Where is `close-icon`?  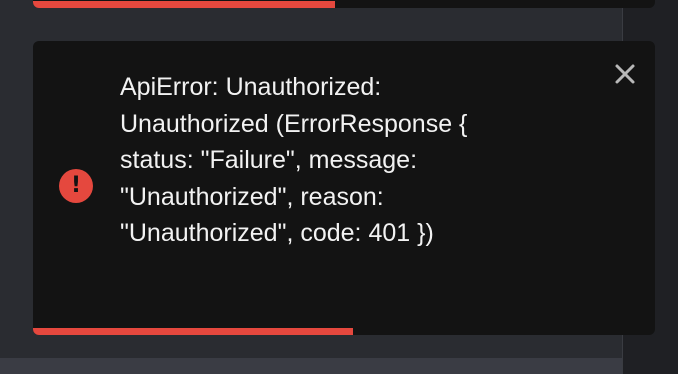 close-icon is located at coordinates (625, 74).